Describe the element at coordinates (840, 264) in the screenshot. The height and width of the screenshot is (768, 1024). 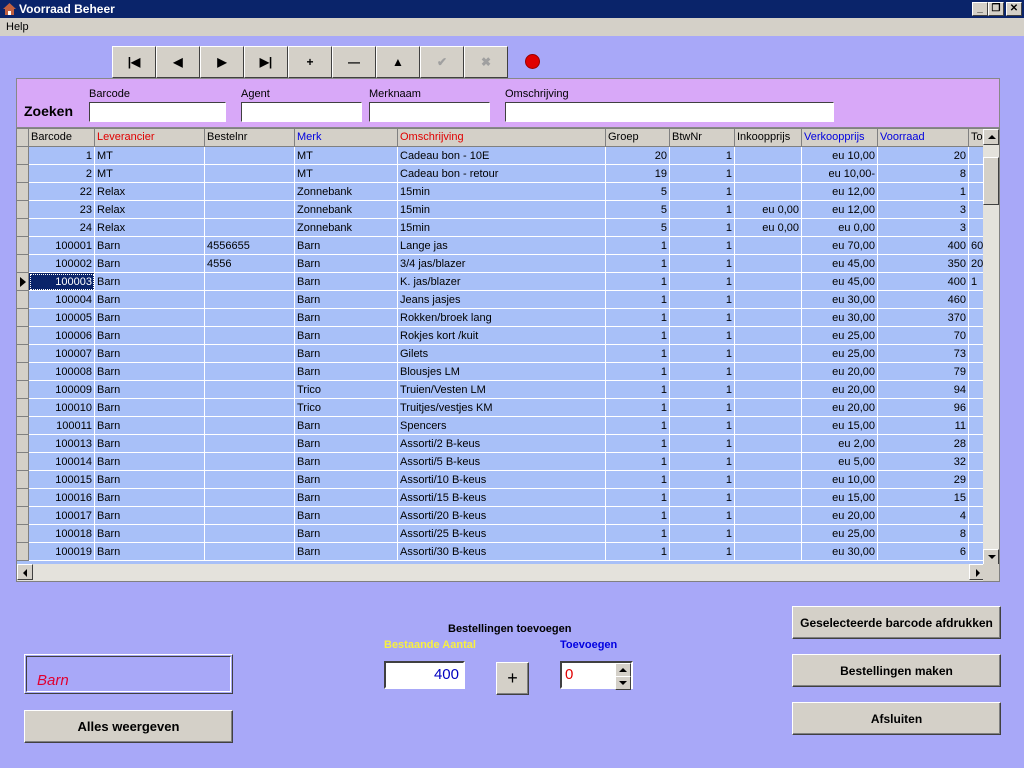
I see `cell-verkoopprijs: eu 45,00` at that location.